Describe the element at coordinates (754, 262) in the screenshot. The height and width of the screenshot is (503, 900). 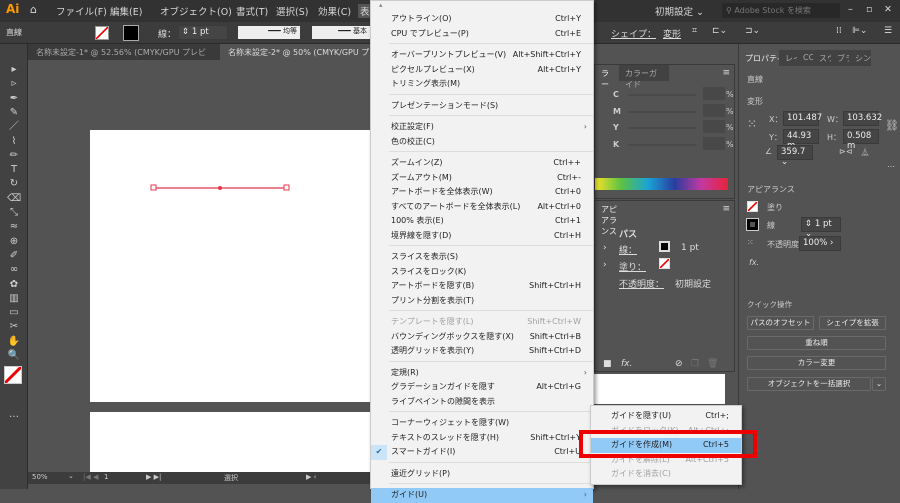
I see `fx-icon: fx.` at that location.